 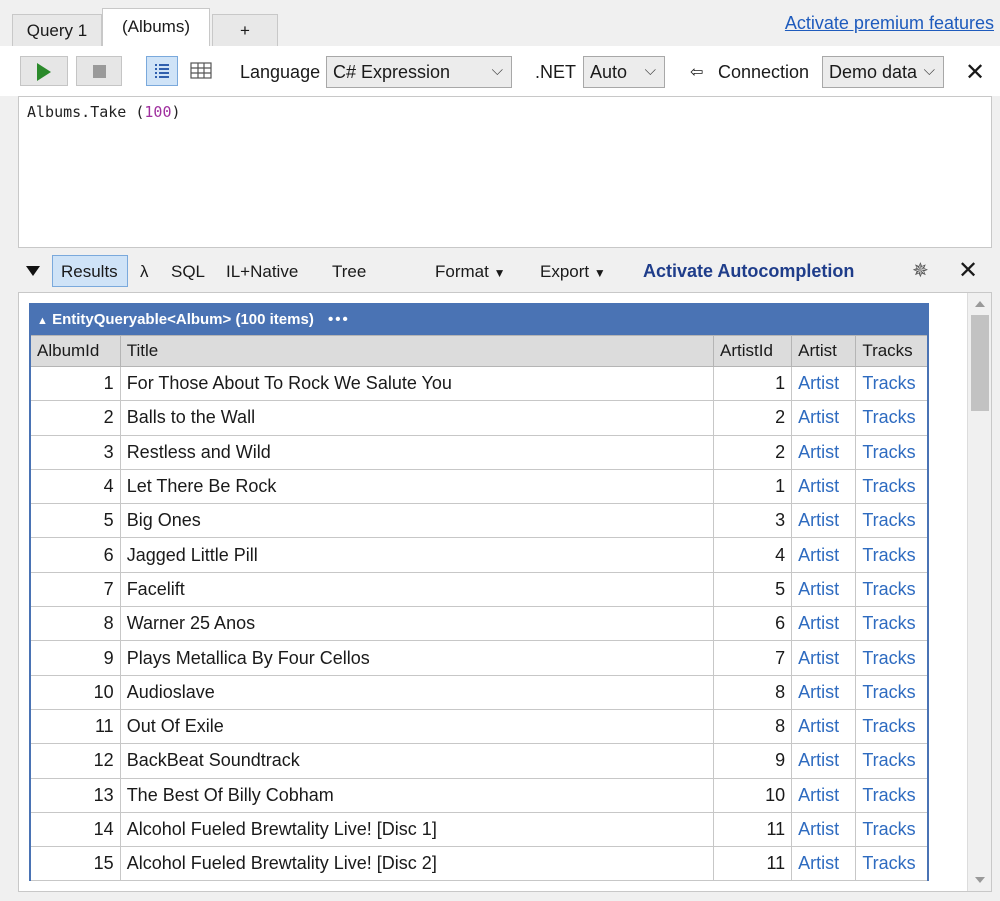 I want to click on tree-tab: Tree, so click(x=349, y=272).